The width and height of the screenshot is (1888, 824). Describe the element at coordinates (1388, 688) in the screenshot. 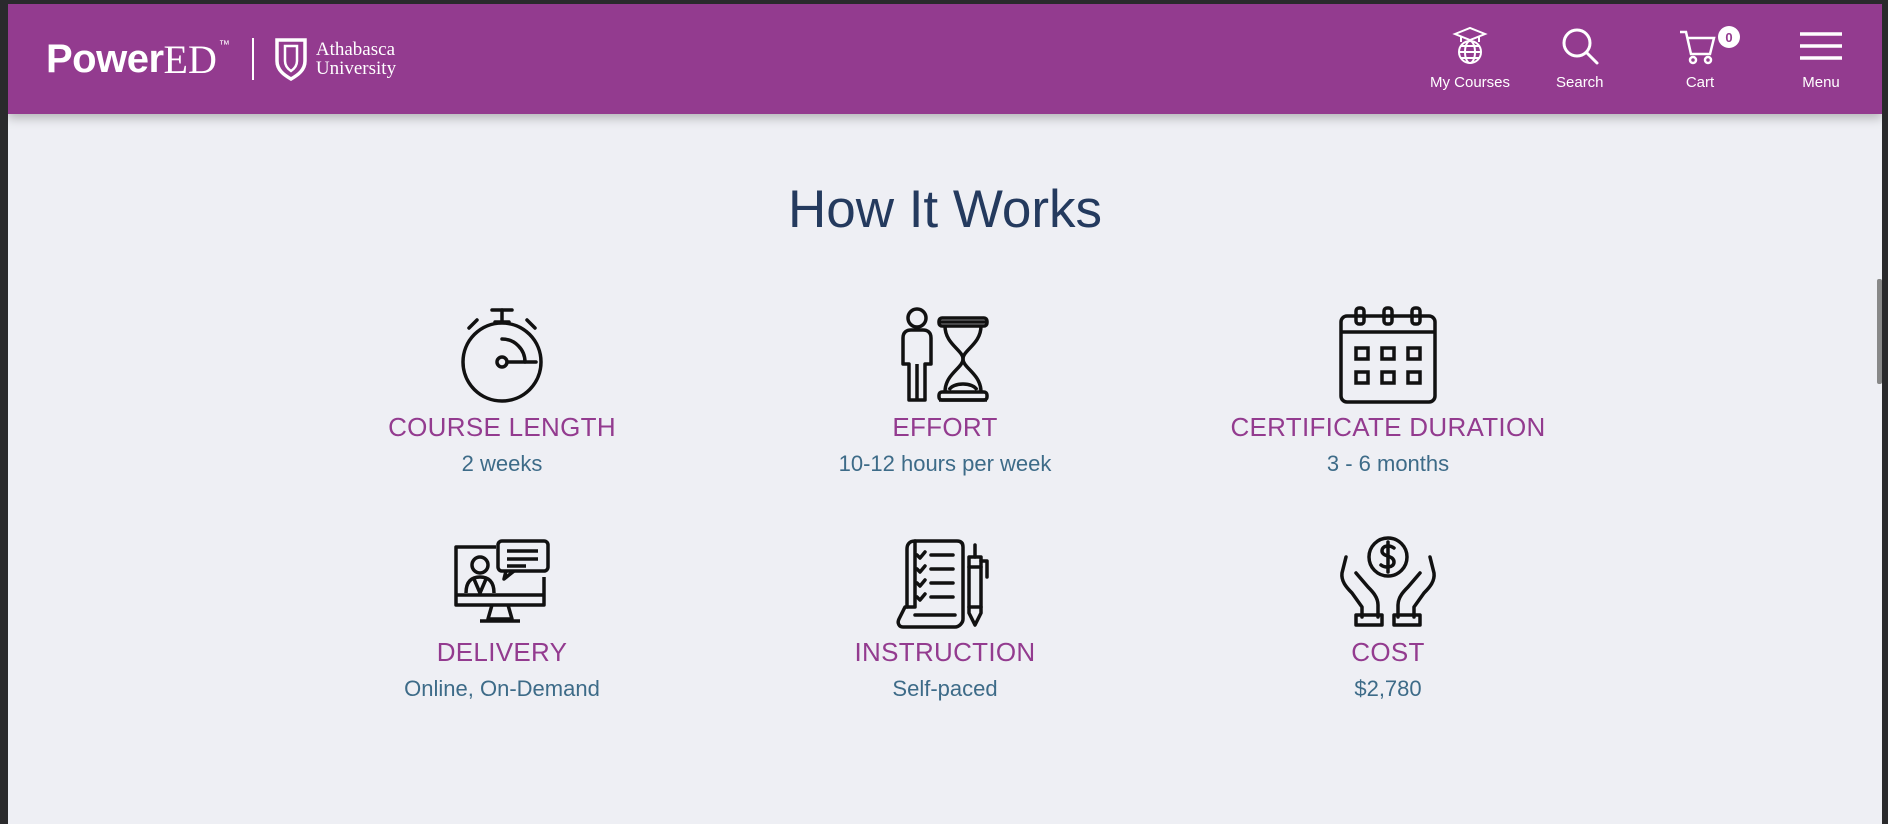

I see `item-value: $2,780` at that location.